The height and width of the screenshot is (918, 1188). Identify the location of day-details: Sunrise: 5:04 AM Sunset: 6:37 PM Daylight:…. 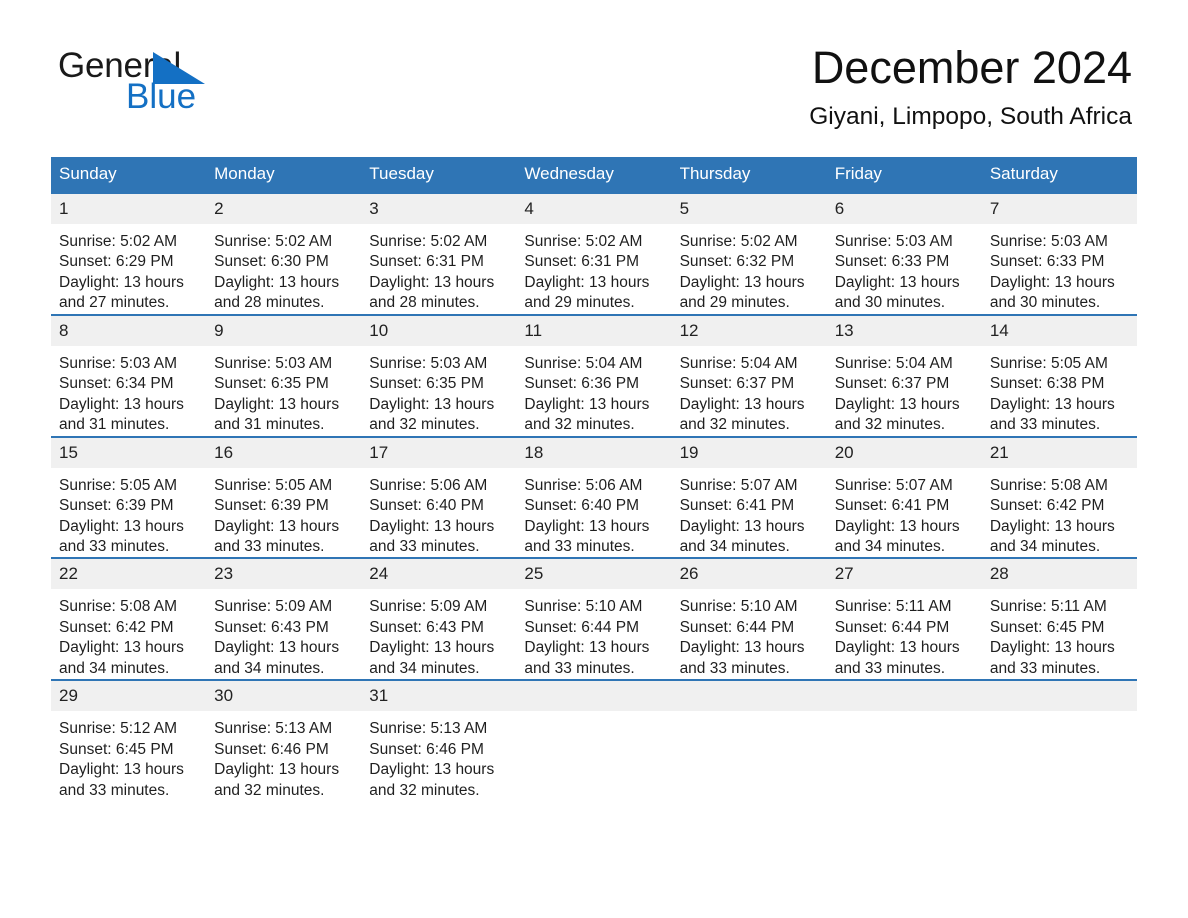
(904, 391).